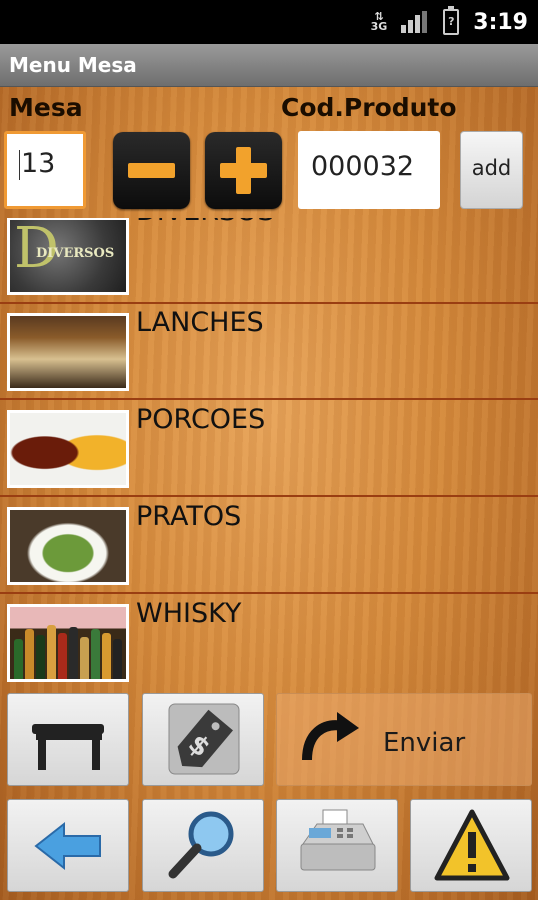 The width and height of the screenshot is (538, 900). What do you see at coordinates (68, 747) in the screenshot?
I see `table-icon` at bounding box center [68, 747].